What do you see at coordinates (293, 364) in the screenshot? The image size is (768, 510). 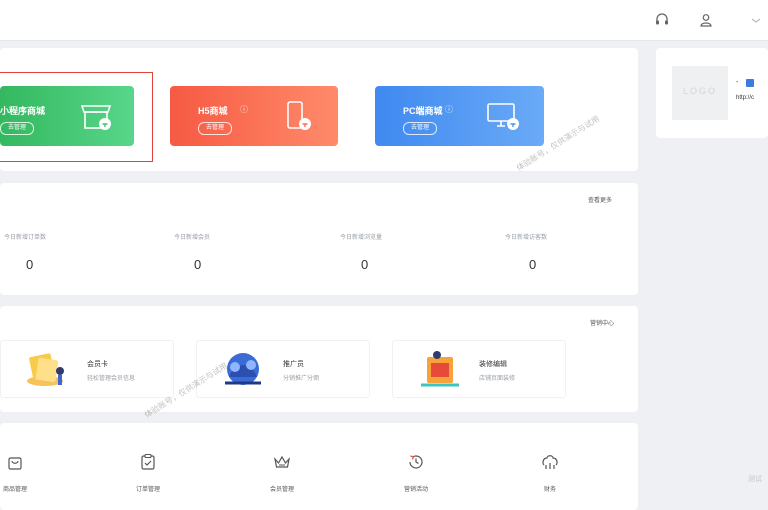 I see `feature-title: 推广员` at bounding box center [293, 364].